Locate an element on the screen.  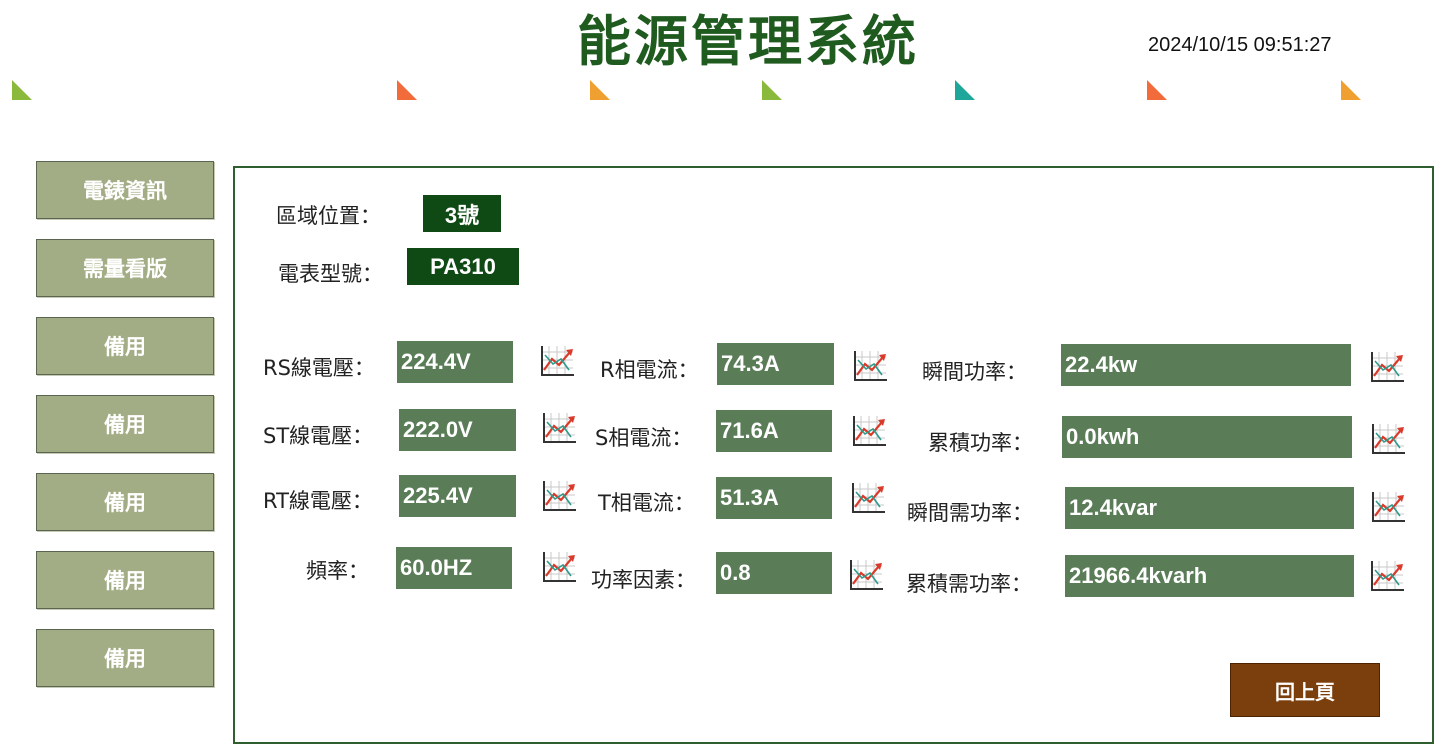
st-voltage-label: ST線電壓： is located at coordinates (318, 436).